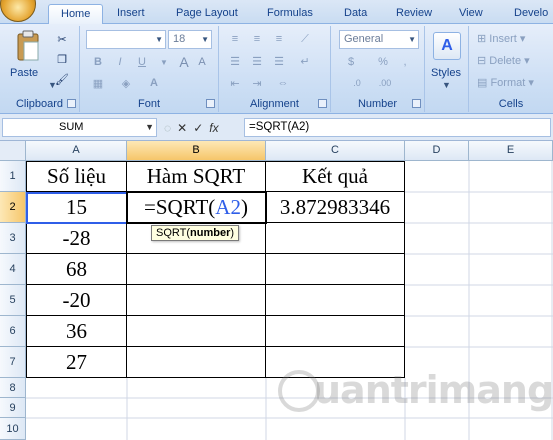  Describe the element at coordinates (210, 103) in the screenshot. I see `font-launcher` at that location.